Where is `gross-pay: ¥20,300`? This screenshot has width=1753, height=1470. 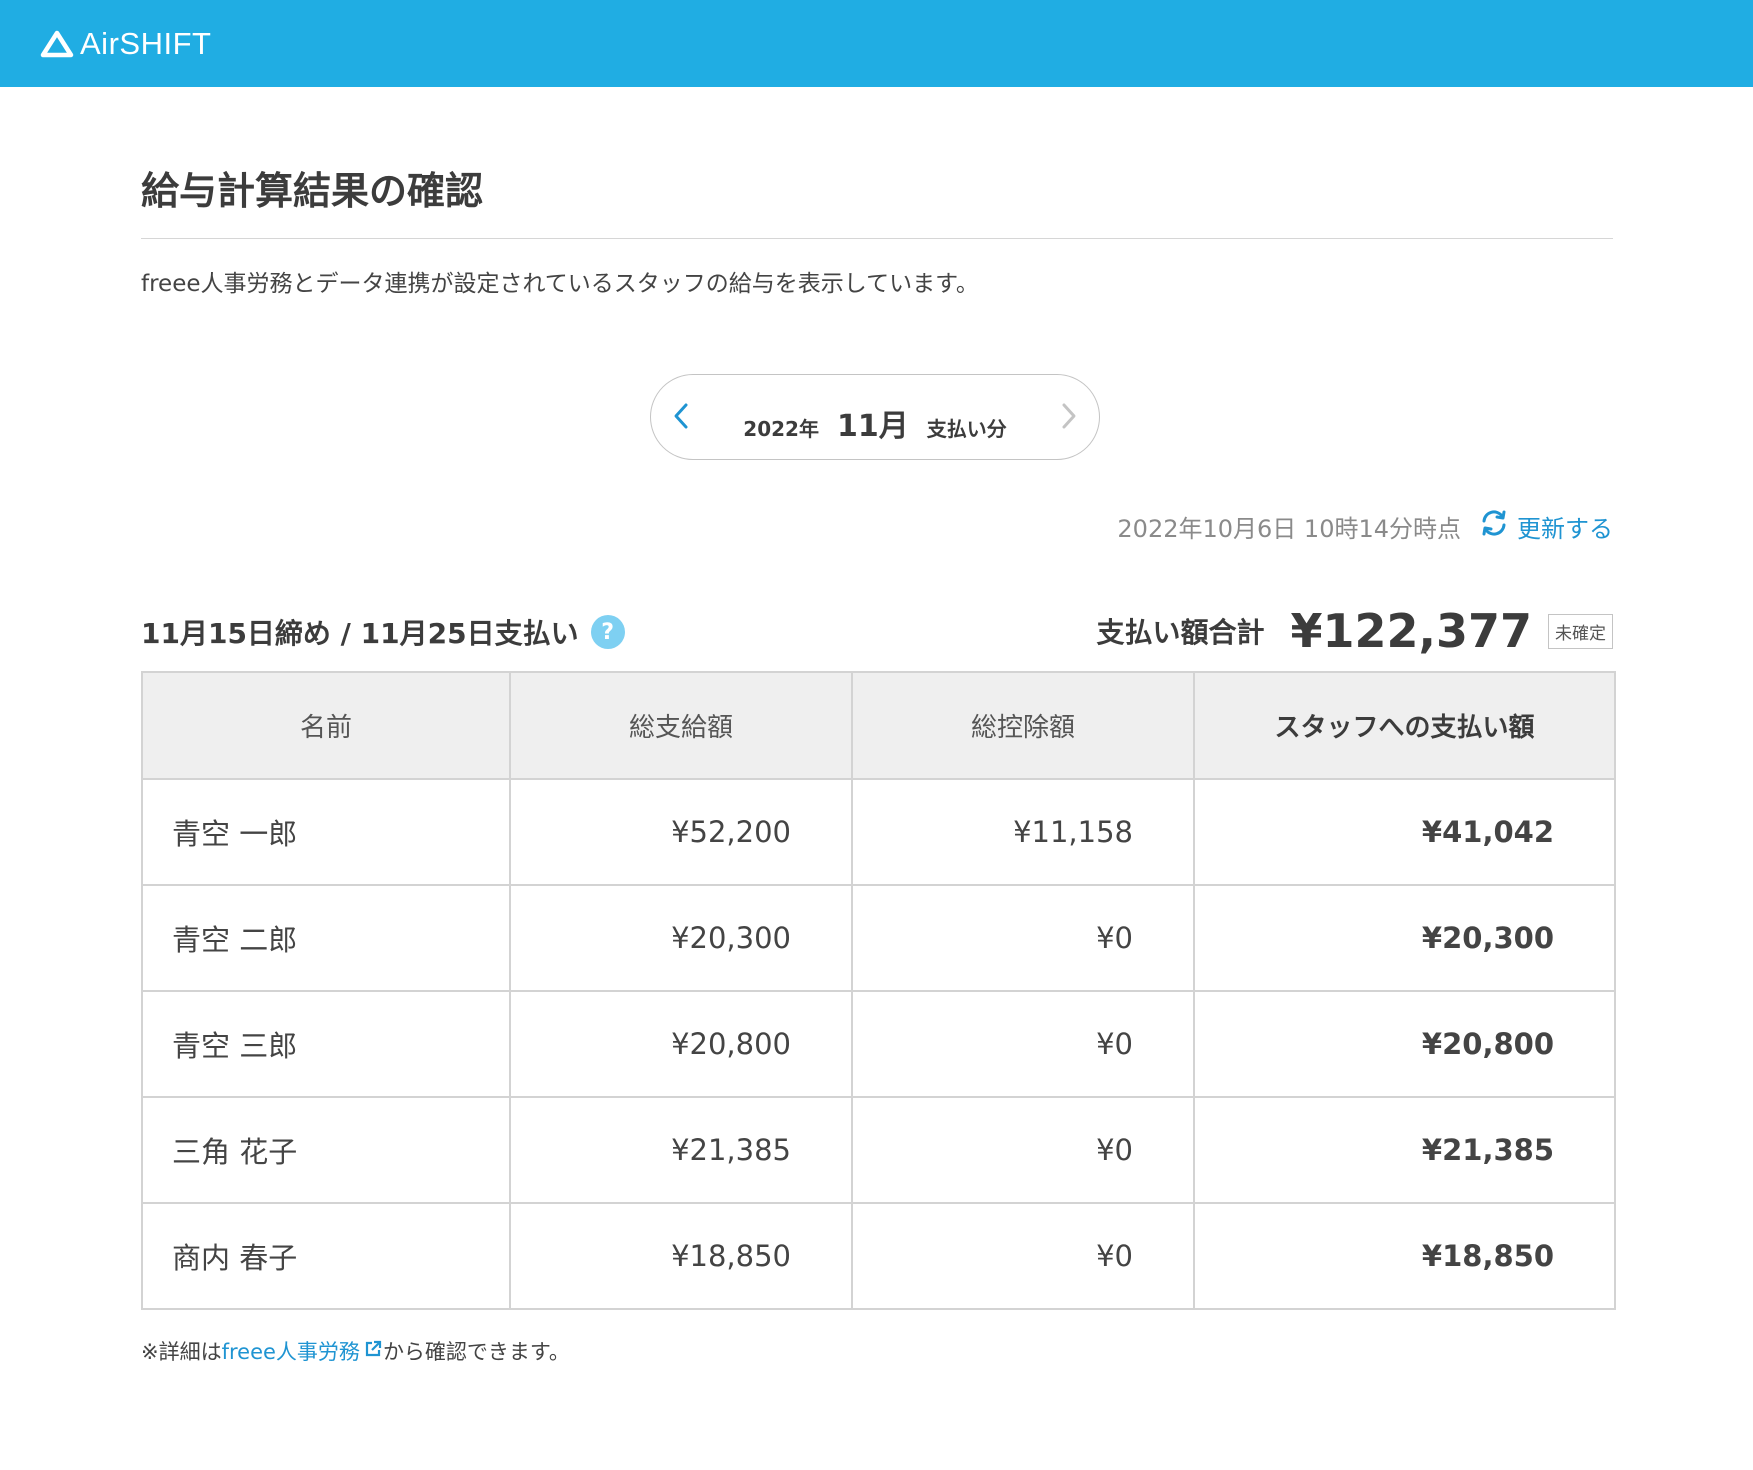 gross-pay: ¥20,300 is located at coordinates (681, 938).